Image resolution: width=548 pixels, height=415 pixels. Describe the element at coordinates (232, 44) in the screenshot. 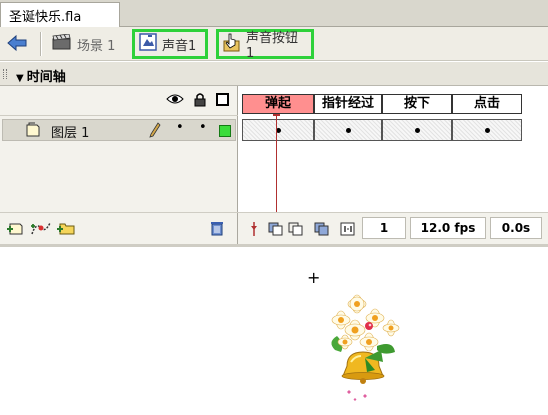

I see `button-symbol-icon` at that location.